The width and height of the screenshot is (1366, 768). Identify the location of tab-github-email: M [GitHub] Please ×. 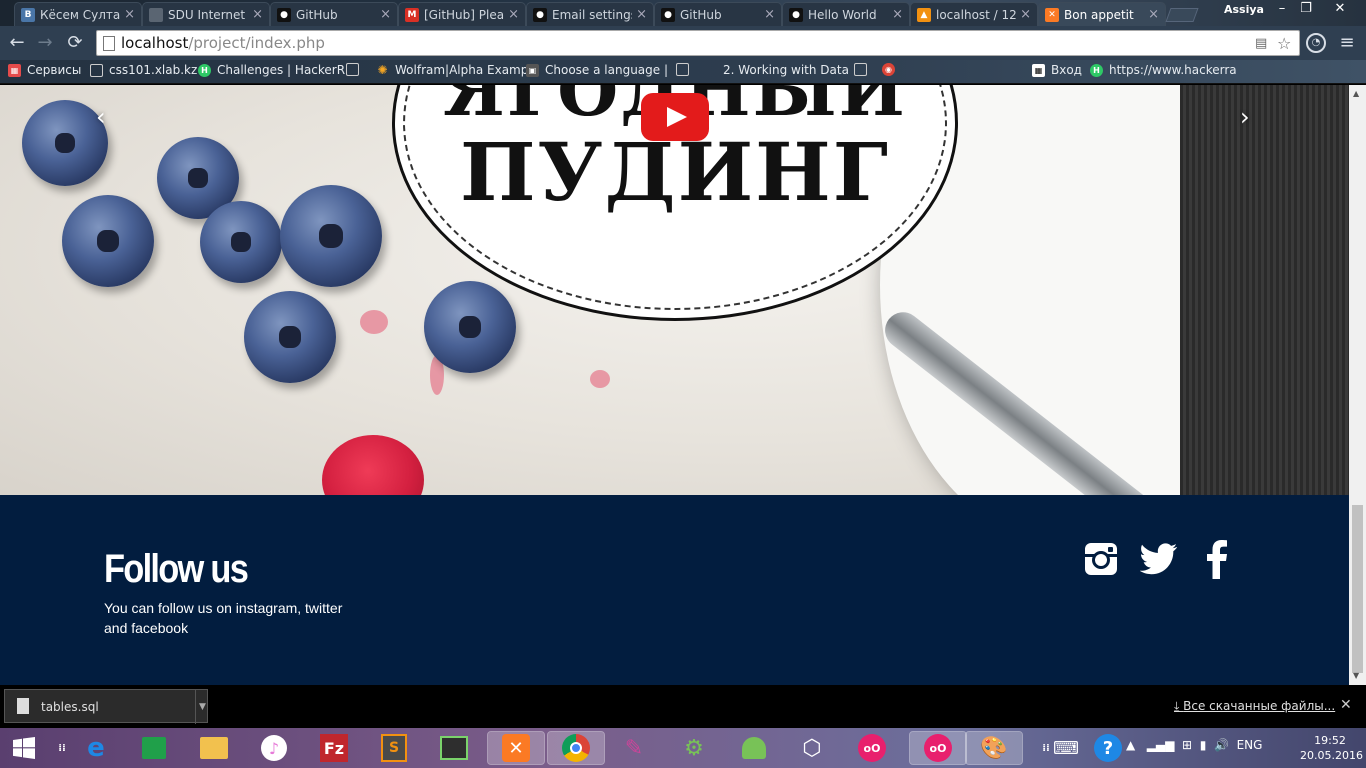
(462, 14).